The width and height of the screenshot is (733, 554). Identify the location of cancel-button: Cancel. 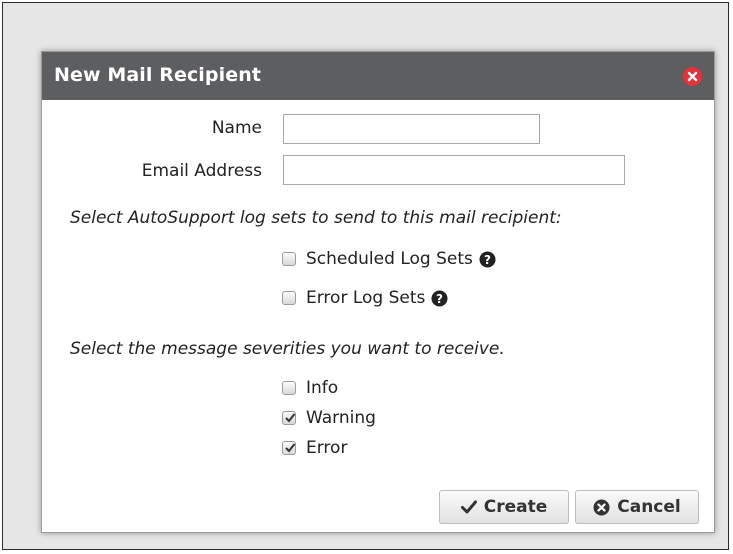
(637, 507).